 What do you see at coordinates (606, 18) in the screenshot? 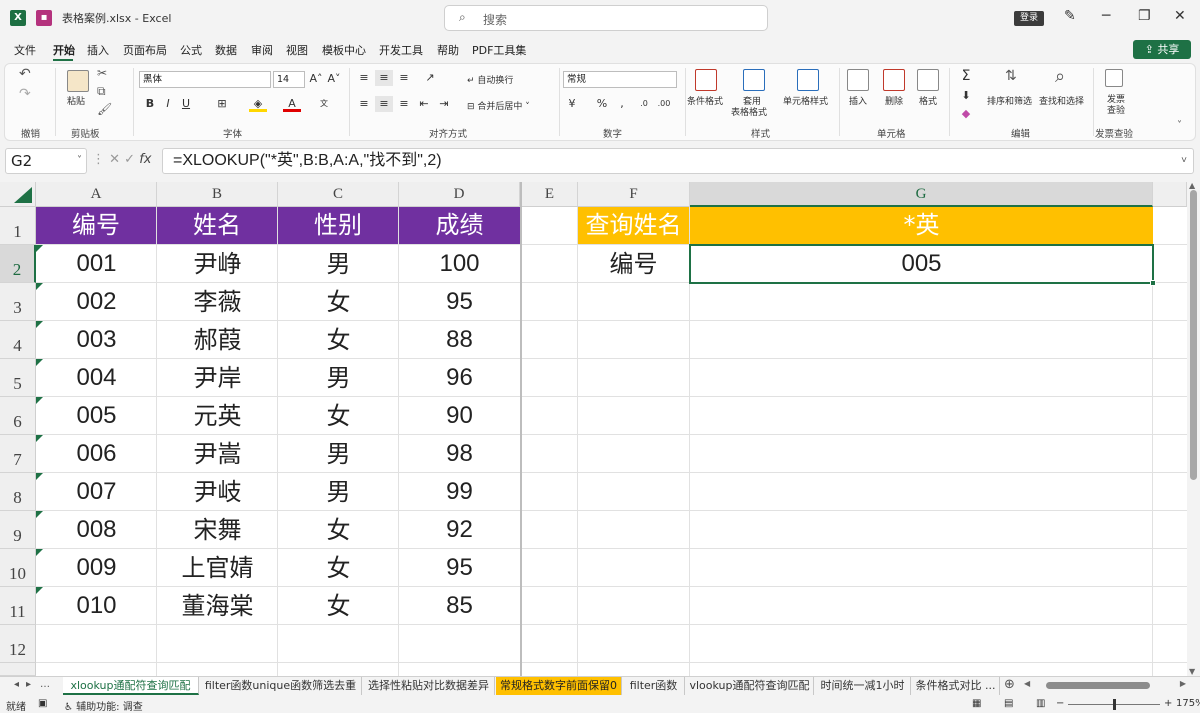
I see `search-input: ⌕ 搜索` at bounding box center [606, 18].